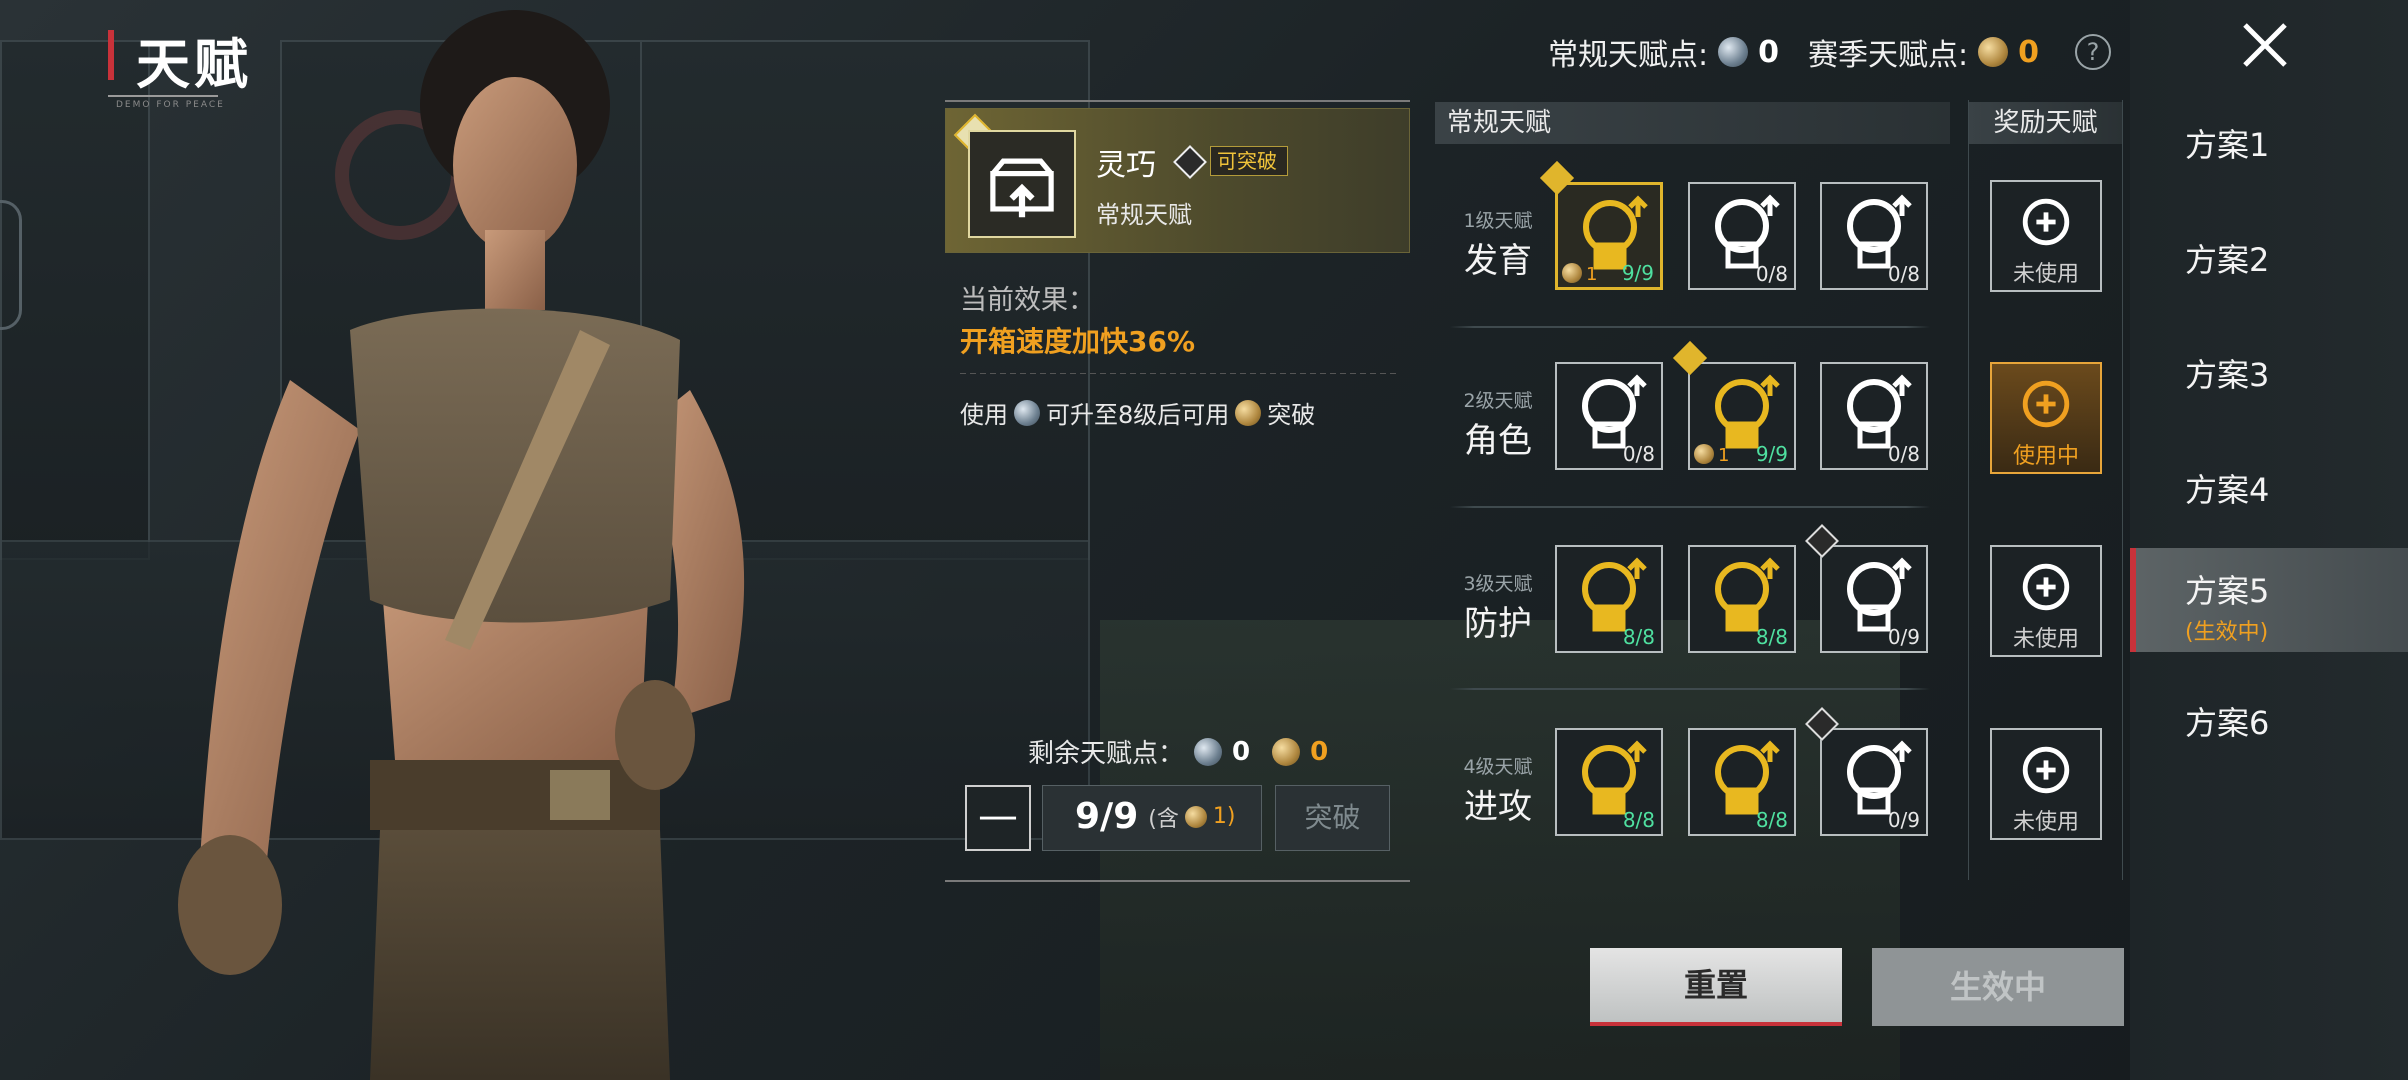 Image resolution: width=2408 pixels, height=1080 pixels. Describe the element at coordinates (1332, 818) in the screenshot. I see `breakthrough-button: 突破` at that location.